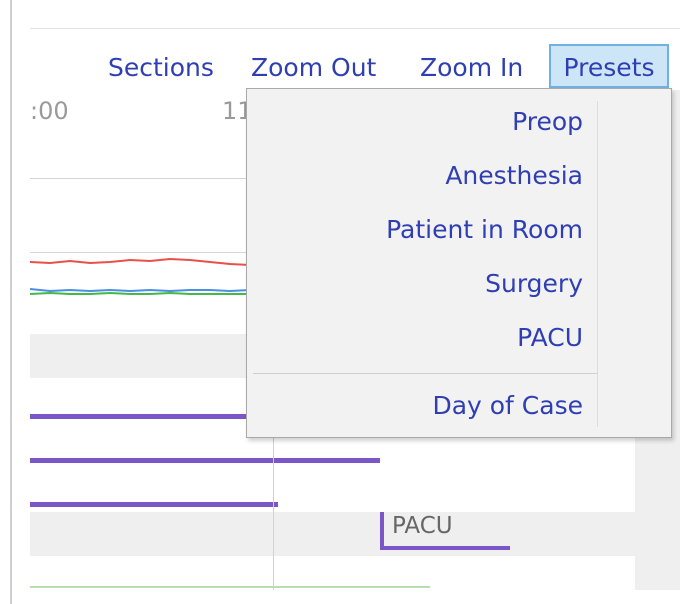 This screenshot has height=604, width=680. Describe the element at coordinates (161, 68) in the screenshot. I see `sections-button: Sections` at that location.